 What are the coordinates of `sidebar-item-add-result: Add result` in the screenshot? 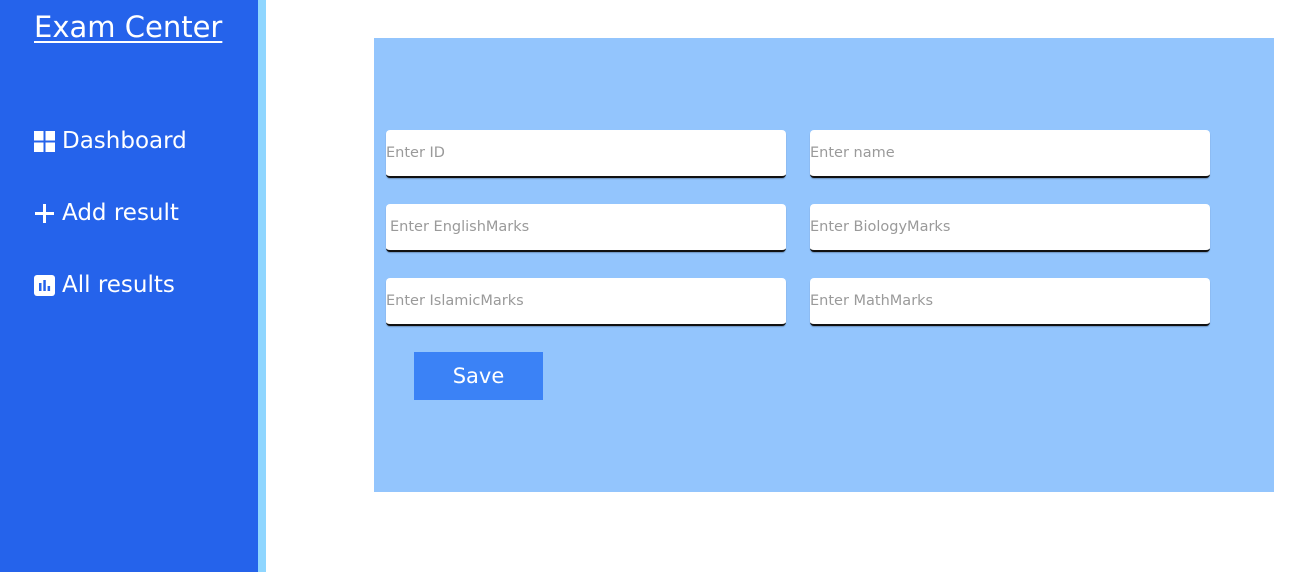 It's located at (106, 213).